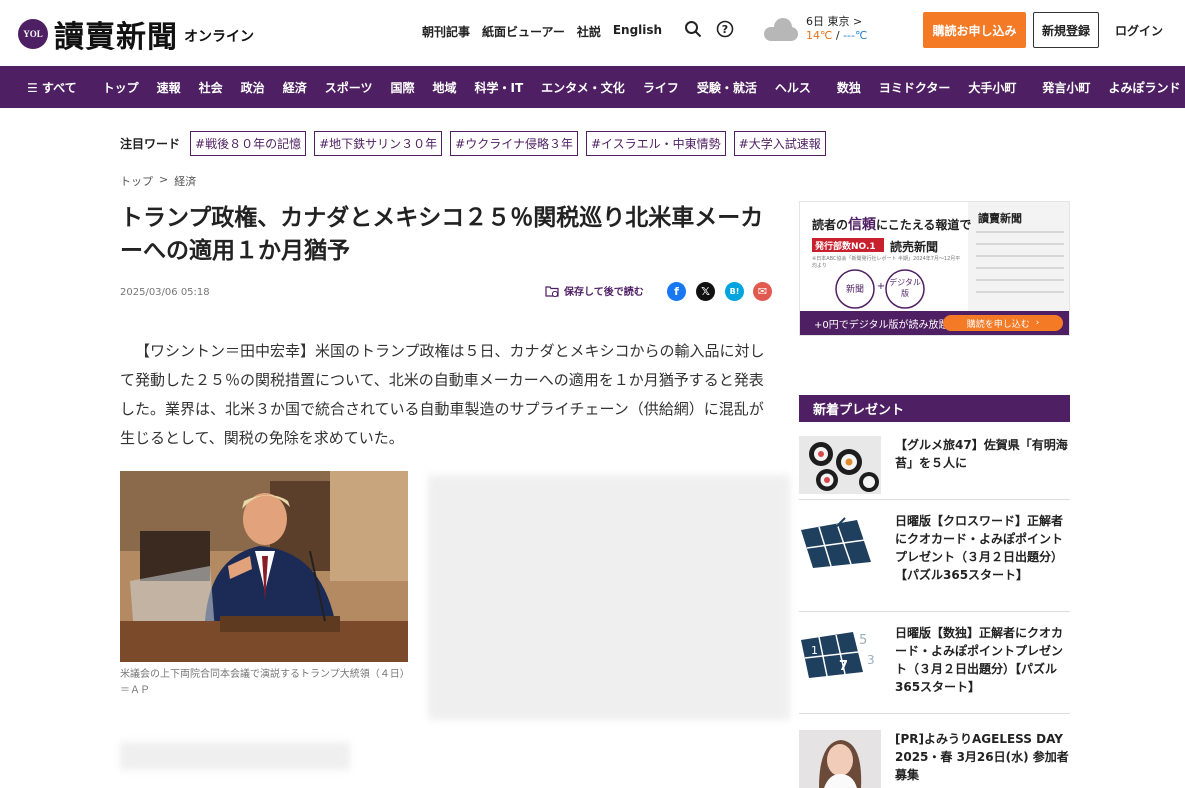 The height and width of the screenshot is (788, 1185). I want to click on ad-button-label: 購読を申し込む, so click(998, 324).